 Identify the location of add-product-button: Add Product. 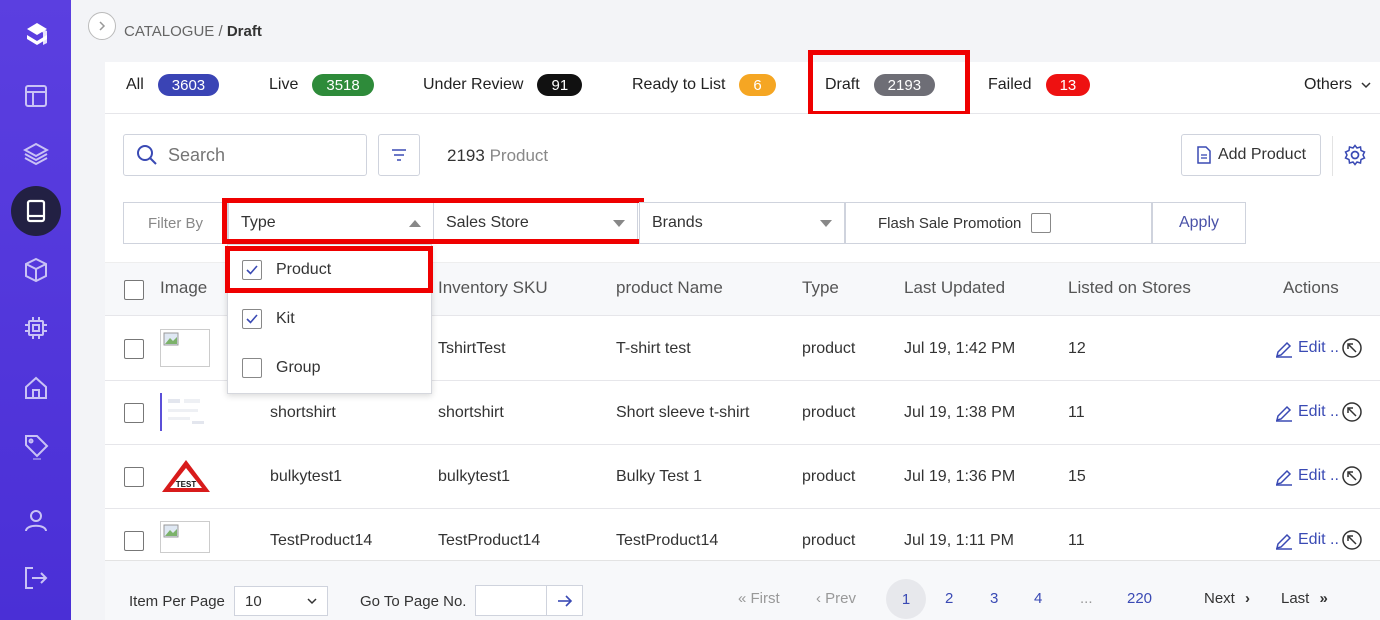
(1251, 155).